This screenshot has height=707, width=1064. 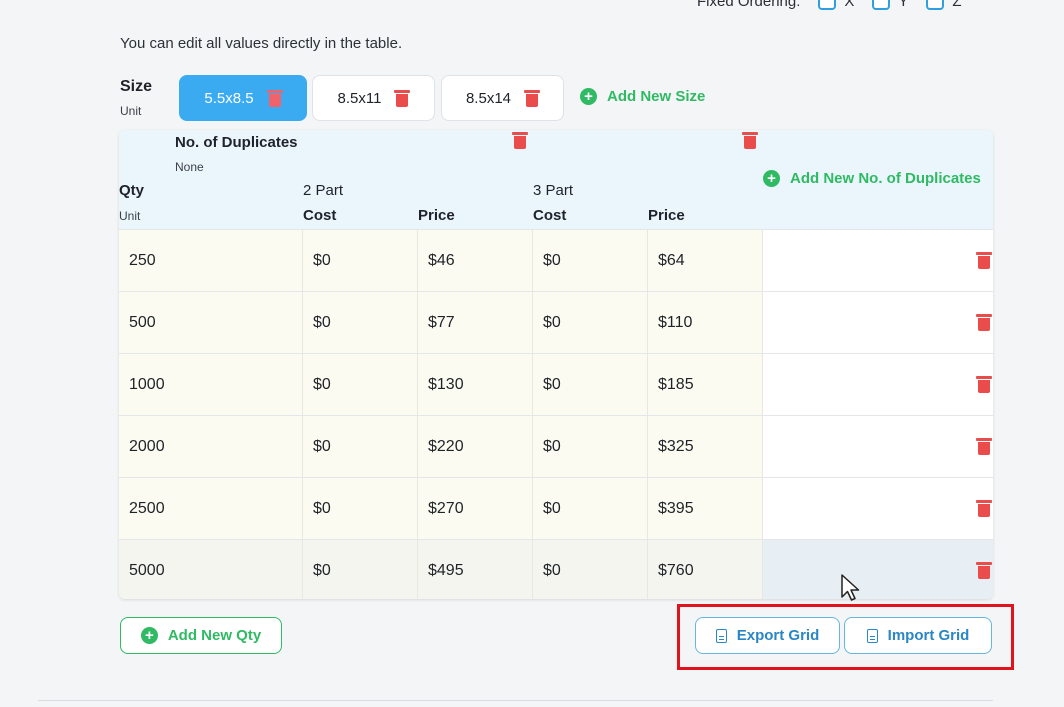 What do you see at coordinates (132, 190) in the screenshot?
I see `qty-title: Qty` at bounding box center [132, 190].